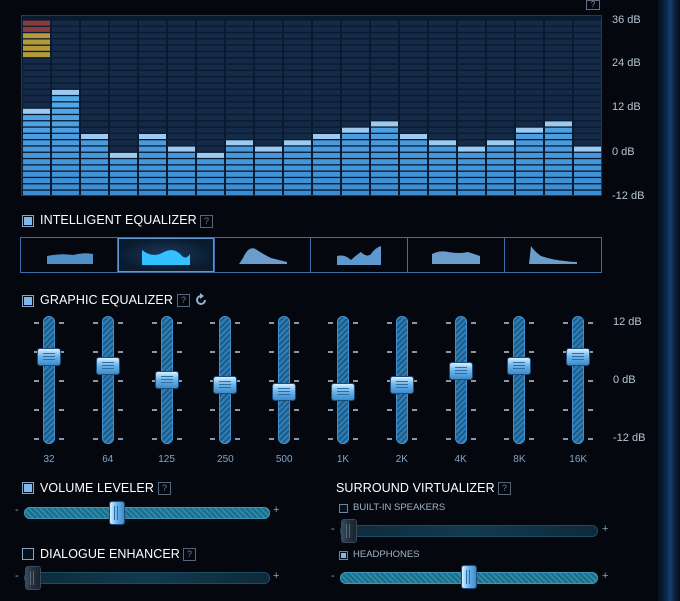 The image size is (680, 601). Describe the element at coordinates (69, 255) in the screenshot. I see `preset-open` at that location.